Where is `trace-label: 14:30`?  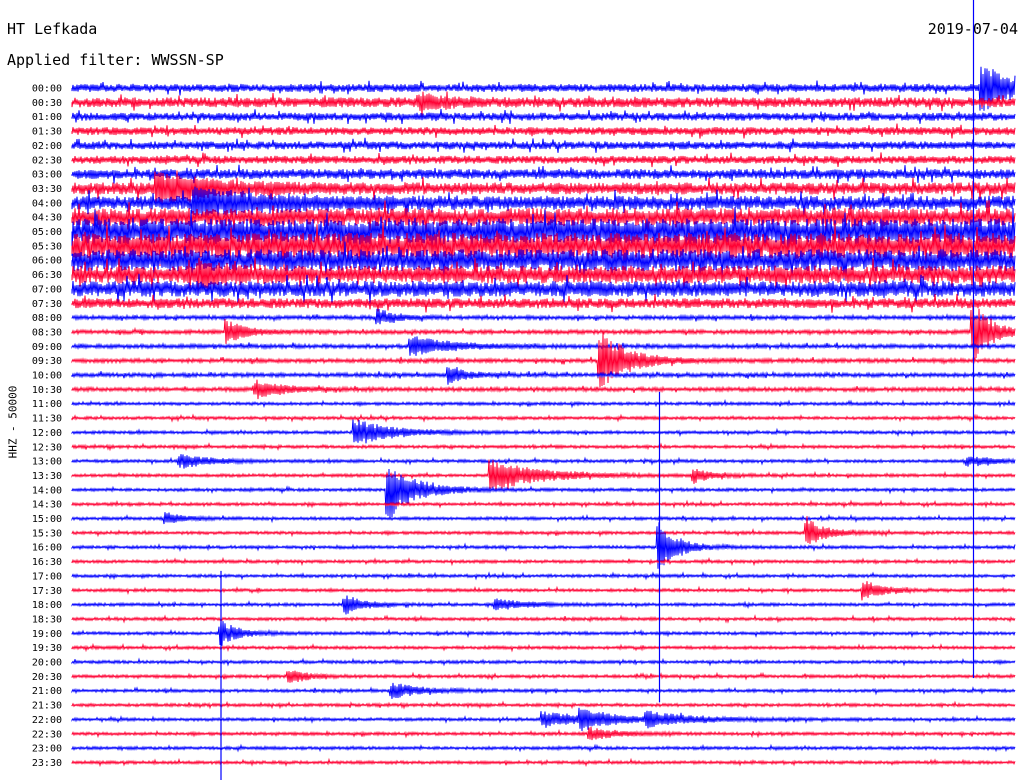 trace-label: 14:30 is located at coordinates (47, 505).